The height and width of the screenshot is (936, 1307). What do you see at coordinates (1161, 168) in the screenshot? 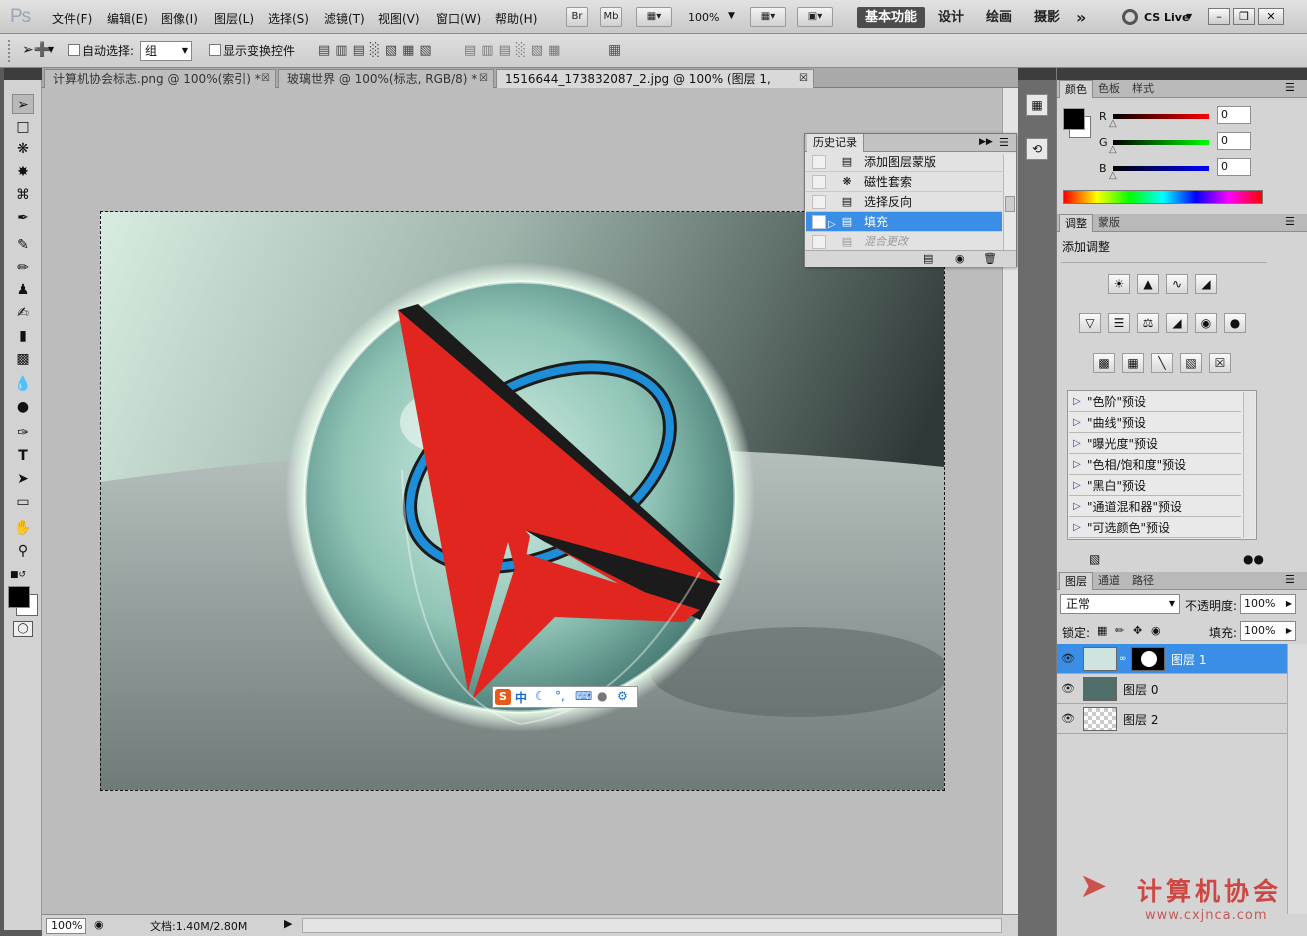
I see `b-slider` at bounding box center [1161, 168].